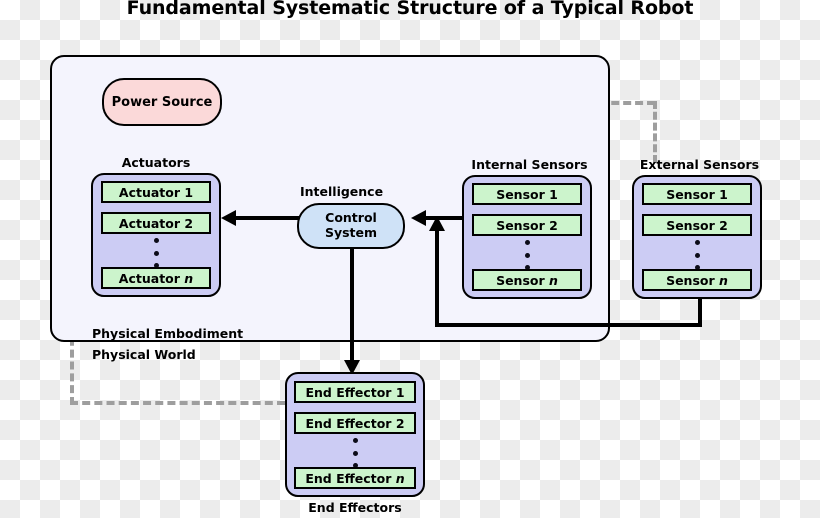 Image resolution: width=820 pixels, height=518 pixels. I want to click on physical-world-bottom-edge, so click(177, 403).